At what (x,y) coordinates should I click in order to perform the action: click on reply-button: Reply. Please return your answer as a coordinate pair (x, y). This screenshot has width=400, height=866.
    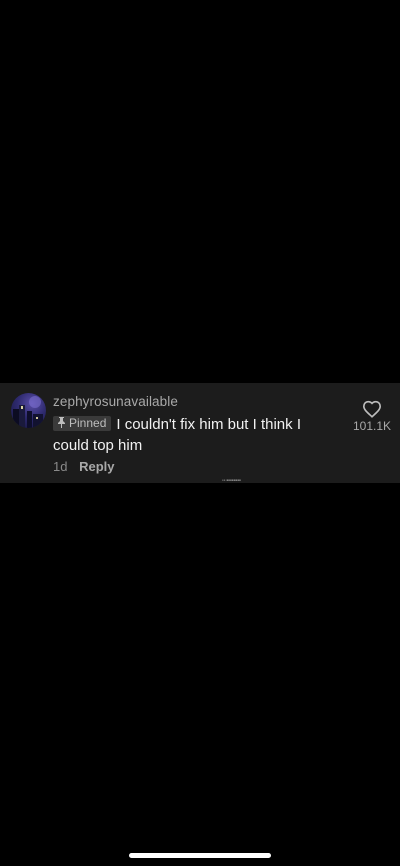
    Looking at the image, I should click on (96, 466).